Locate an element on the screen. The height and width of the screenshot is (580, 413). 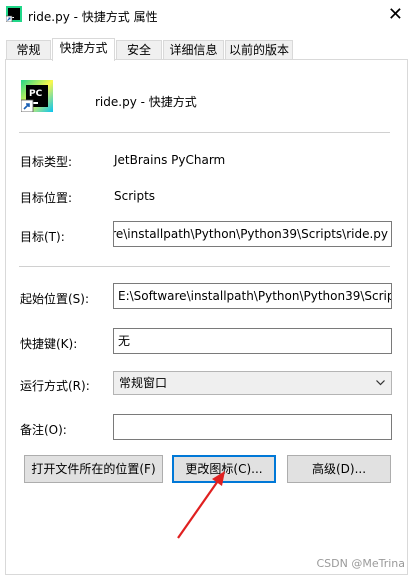
target-type-label: 目标类型: is located at coordinates (46, 162).